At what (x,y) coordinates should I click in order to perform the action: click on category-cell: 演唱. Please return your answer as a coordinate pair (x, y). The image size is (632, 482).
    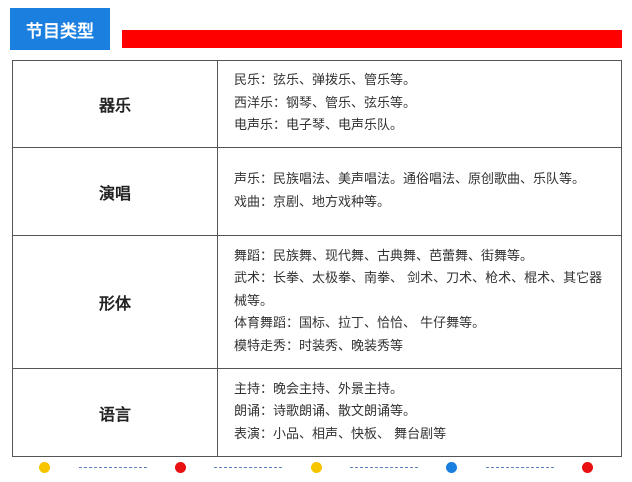
    Looking at the image, I should click on (115, 191).